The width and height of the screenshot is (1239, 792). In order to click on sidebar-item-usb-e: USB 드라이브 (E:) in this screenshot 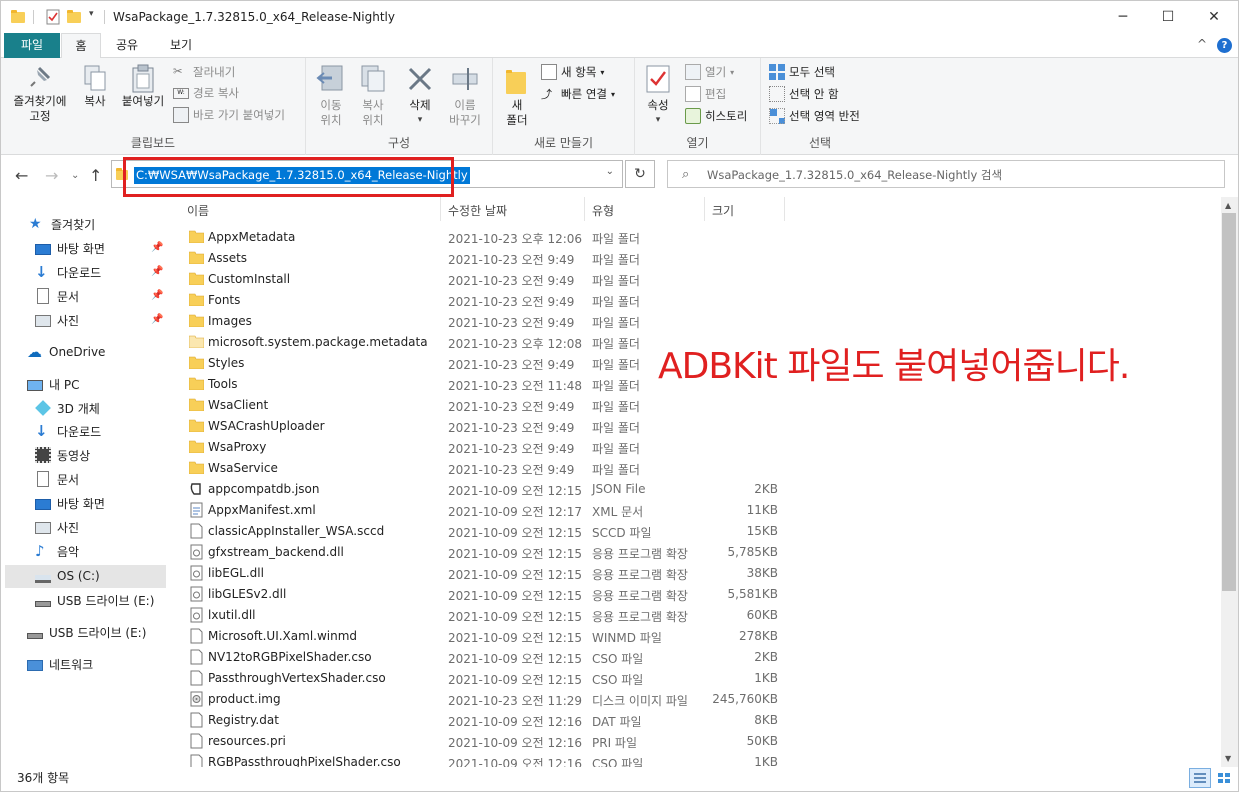, I will do `click(94, 600)`.